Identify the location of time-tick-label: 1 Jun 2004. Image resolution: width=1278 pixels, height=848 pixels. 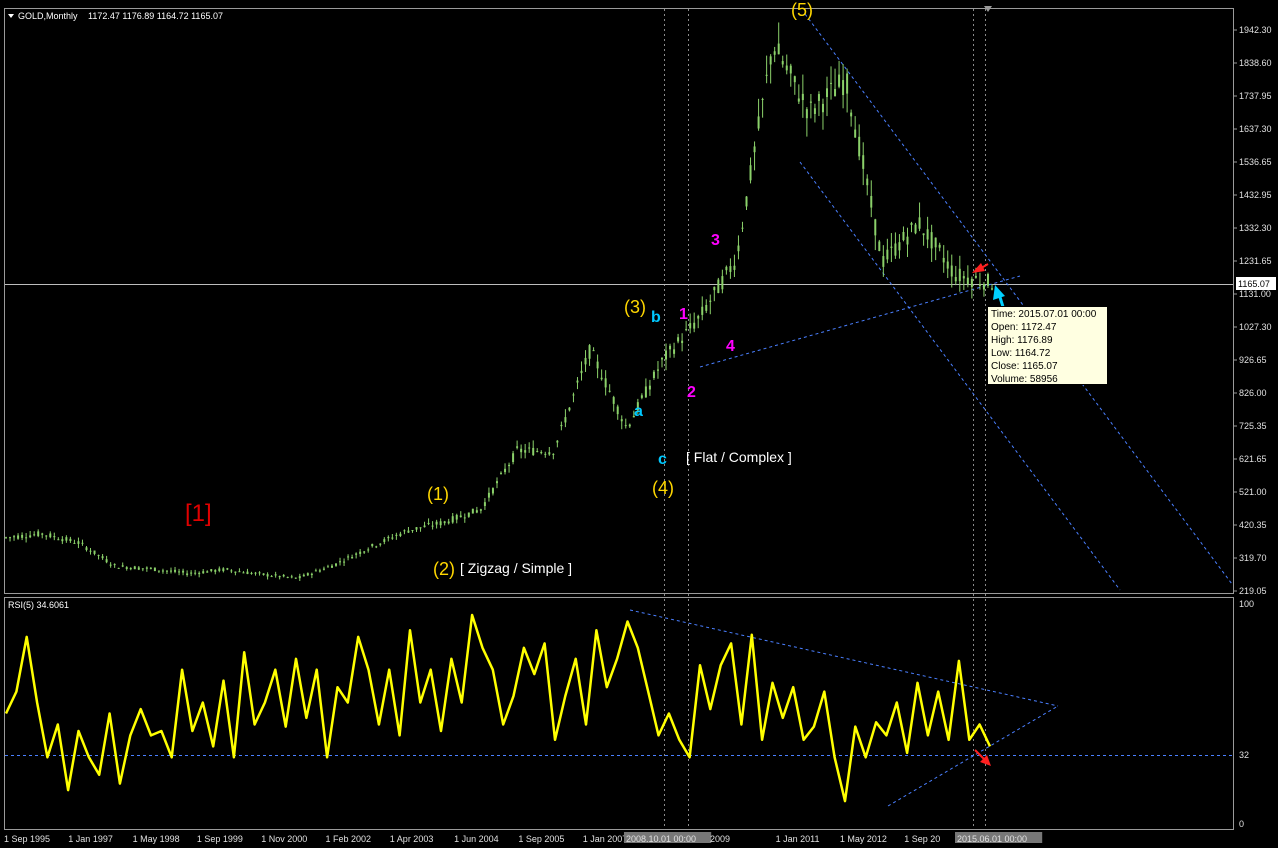
(476, 839).